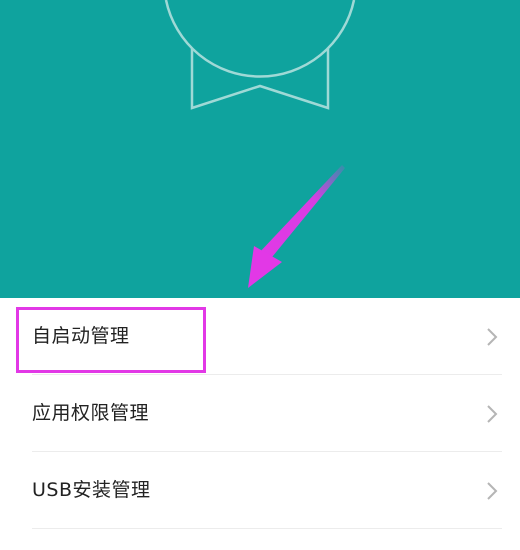 The width and height of the screenshot is (520, 550). I want to click on list-item-label: 应用权限管理, so click(91, 413).